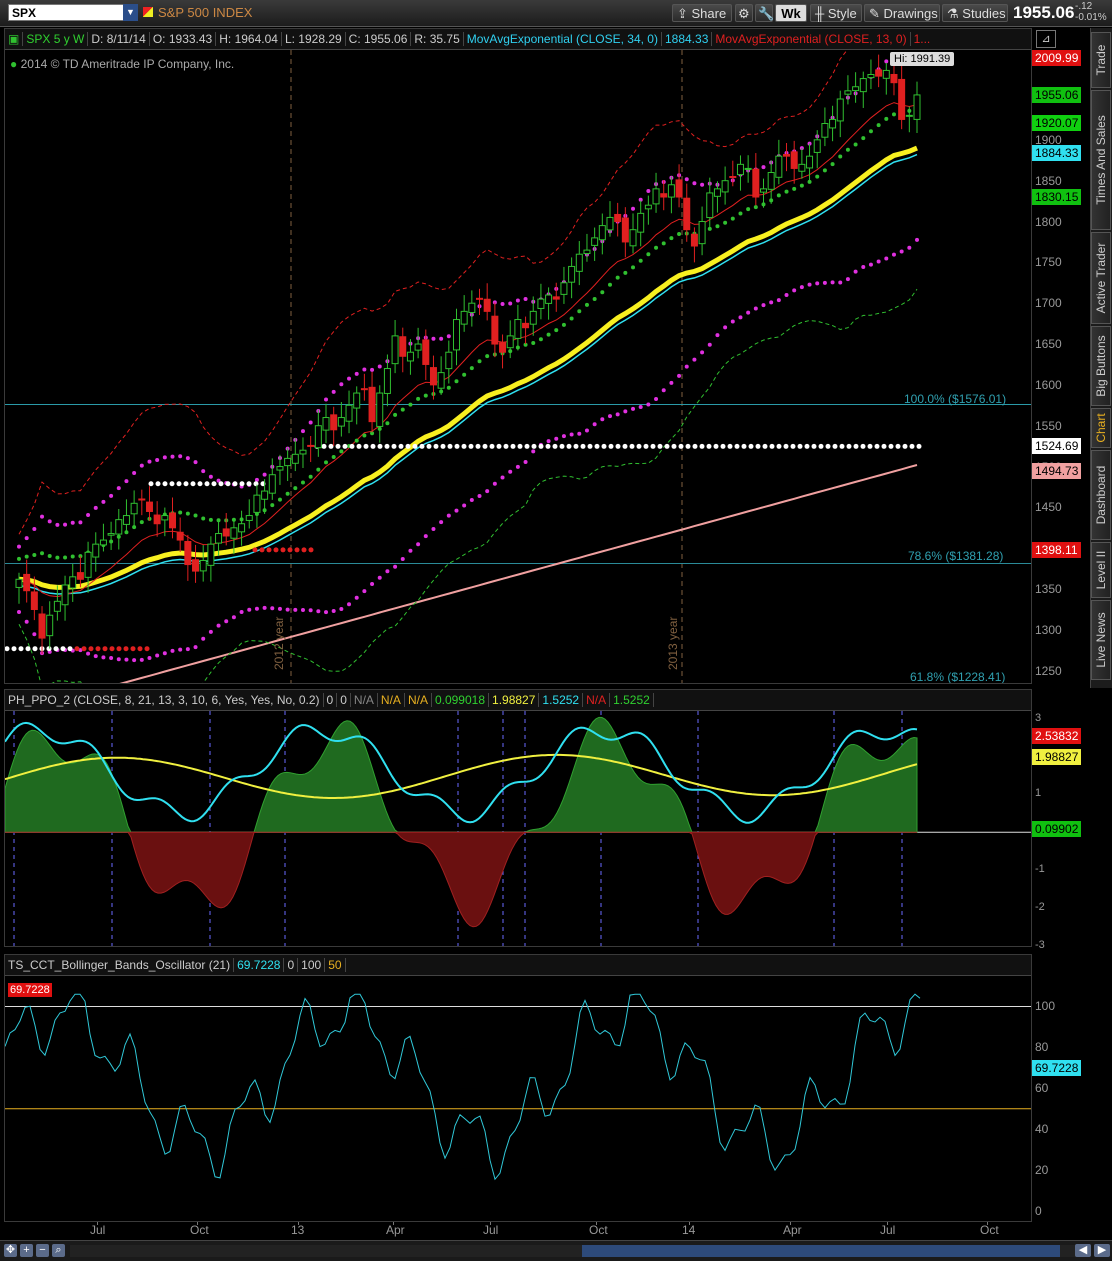 The height and width of the screenshot is (1261, 1112). What do you see at coordinates (130, 12) in the screenshot?
I see `symbol-dropdown-chevron-icon: ▼` at bounding box center [130, 12].